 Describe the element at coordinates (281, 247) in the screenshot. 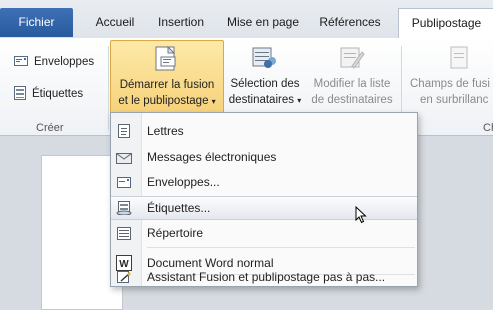

I see `menu-separator` at that location.